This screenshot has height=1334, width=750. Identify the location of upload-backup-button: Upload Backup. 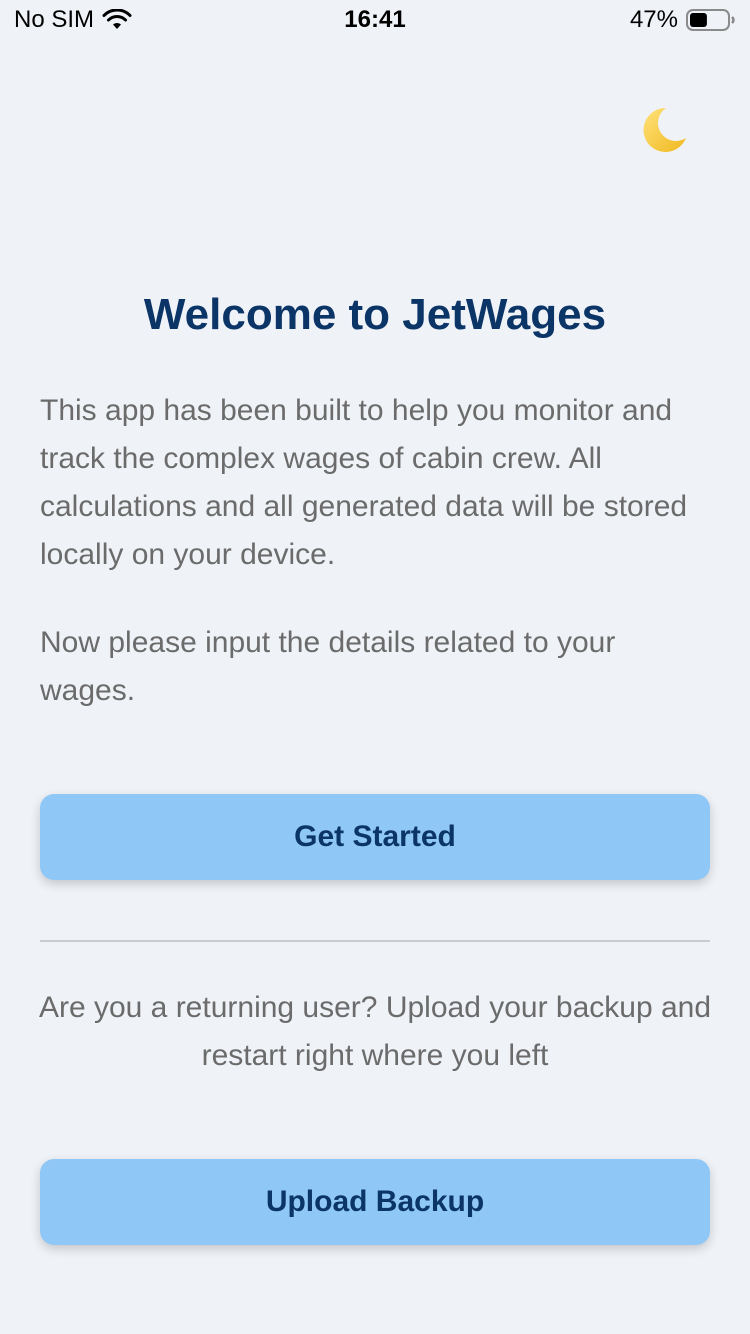
(375, 1202).